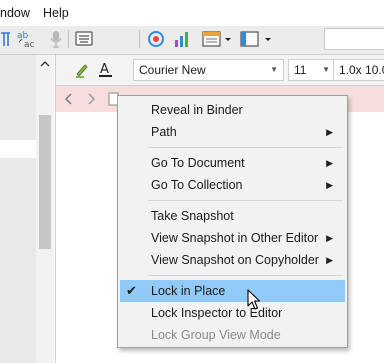  I want to click on binder-scroll-thumb, so click(45, 182).